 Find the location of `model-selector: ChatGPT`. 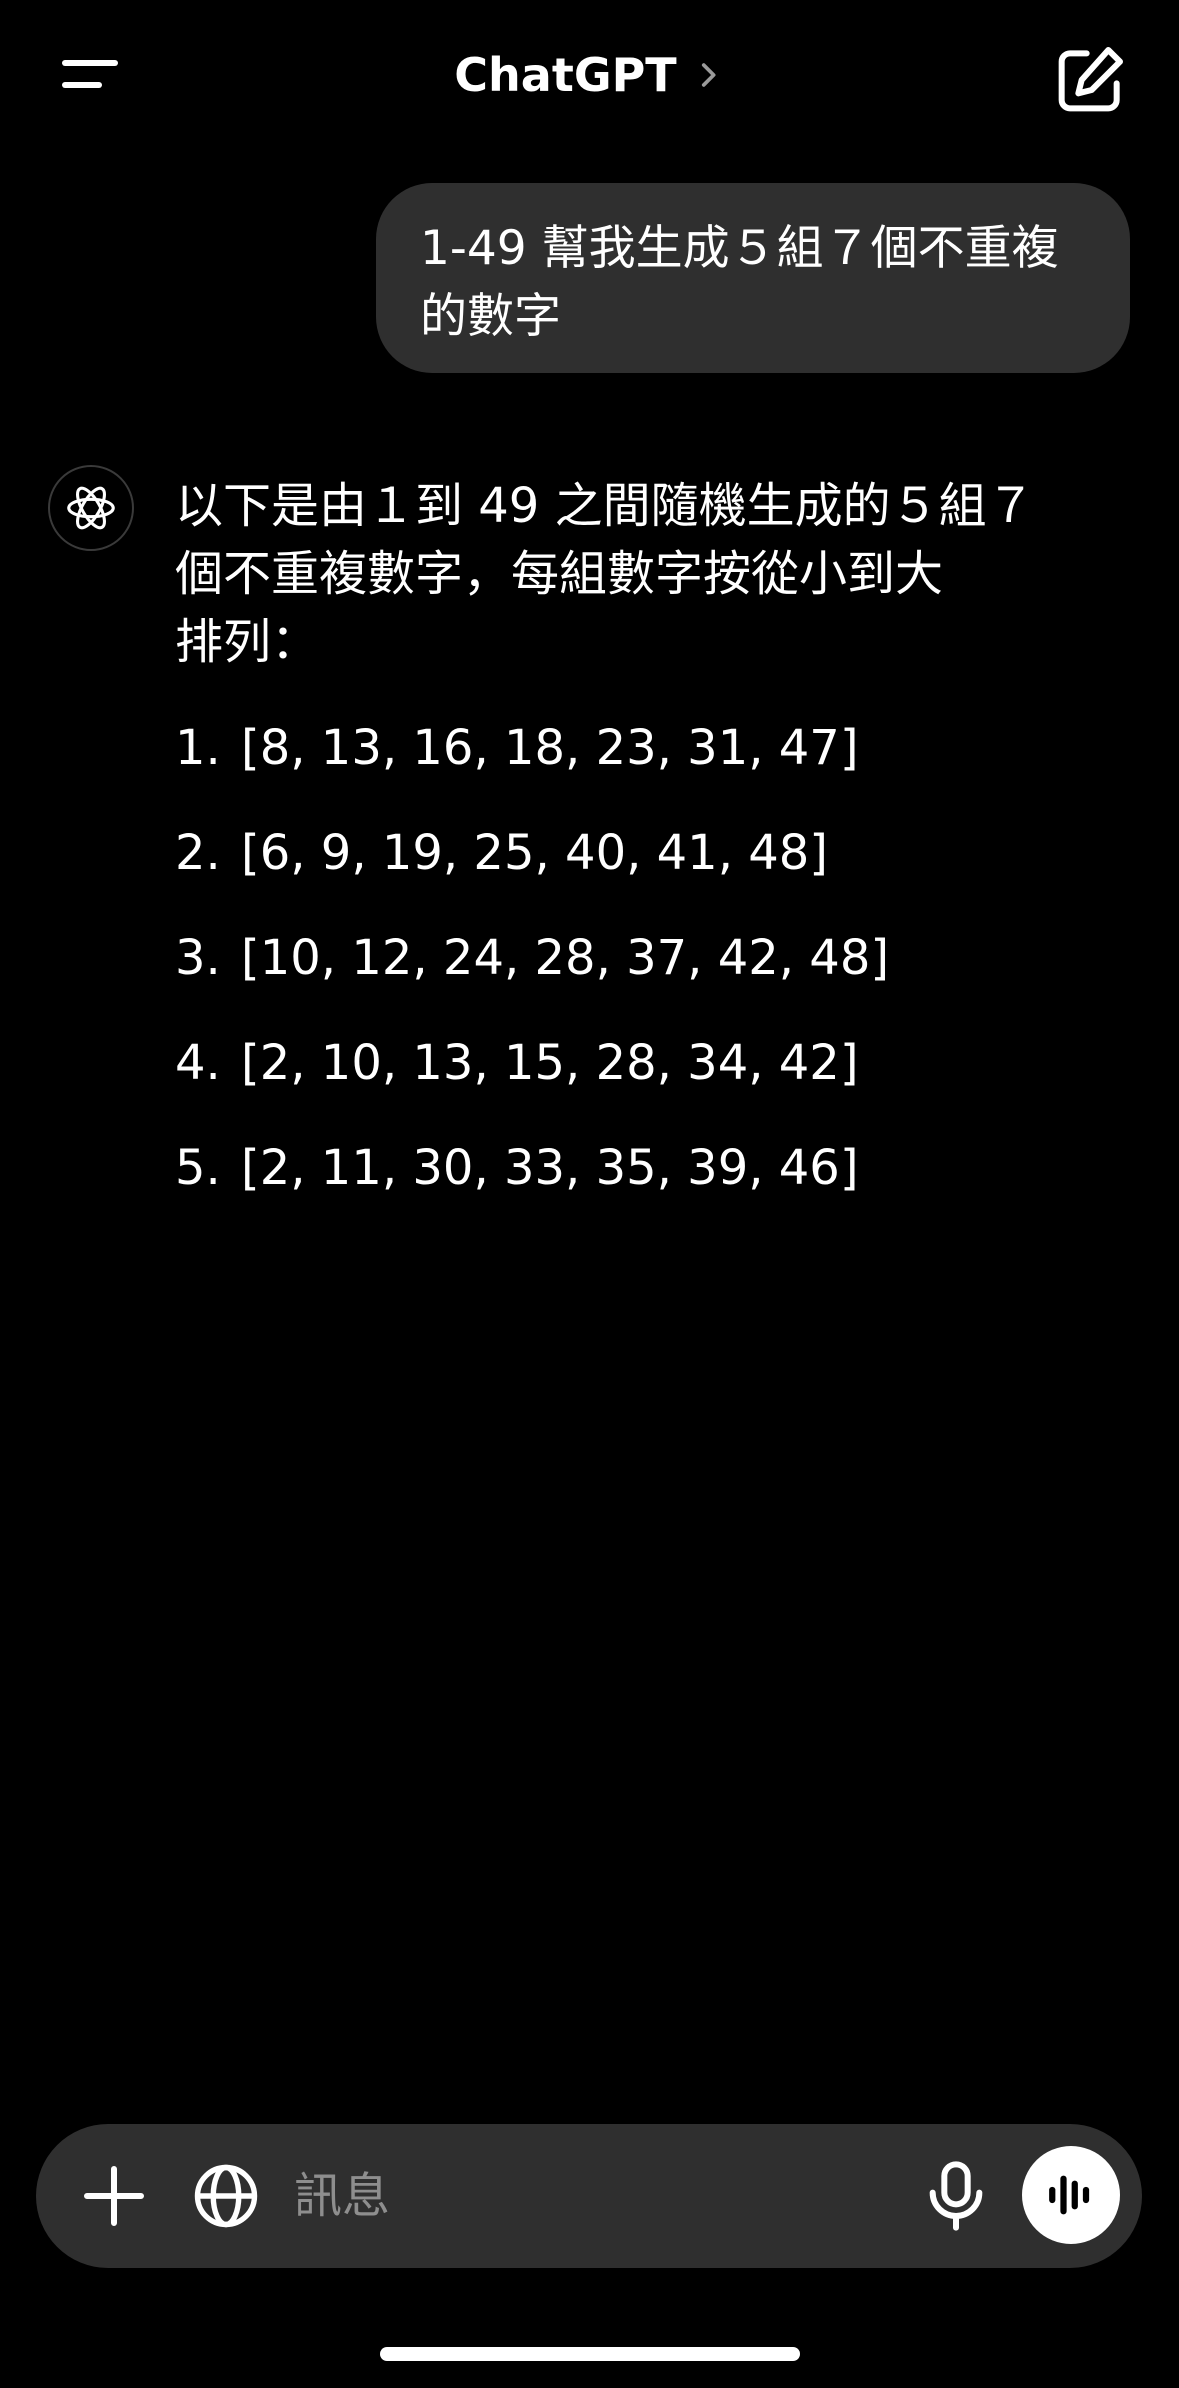

model-selector: ChatGPT is located at coordinates (589, 75).